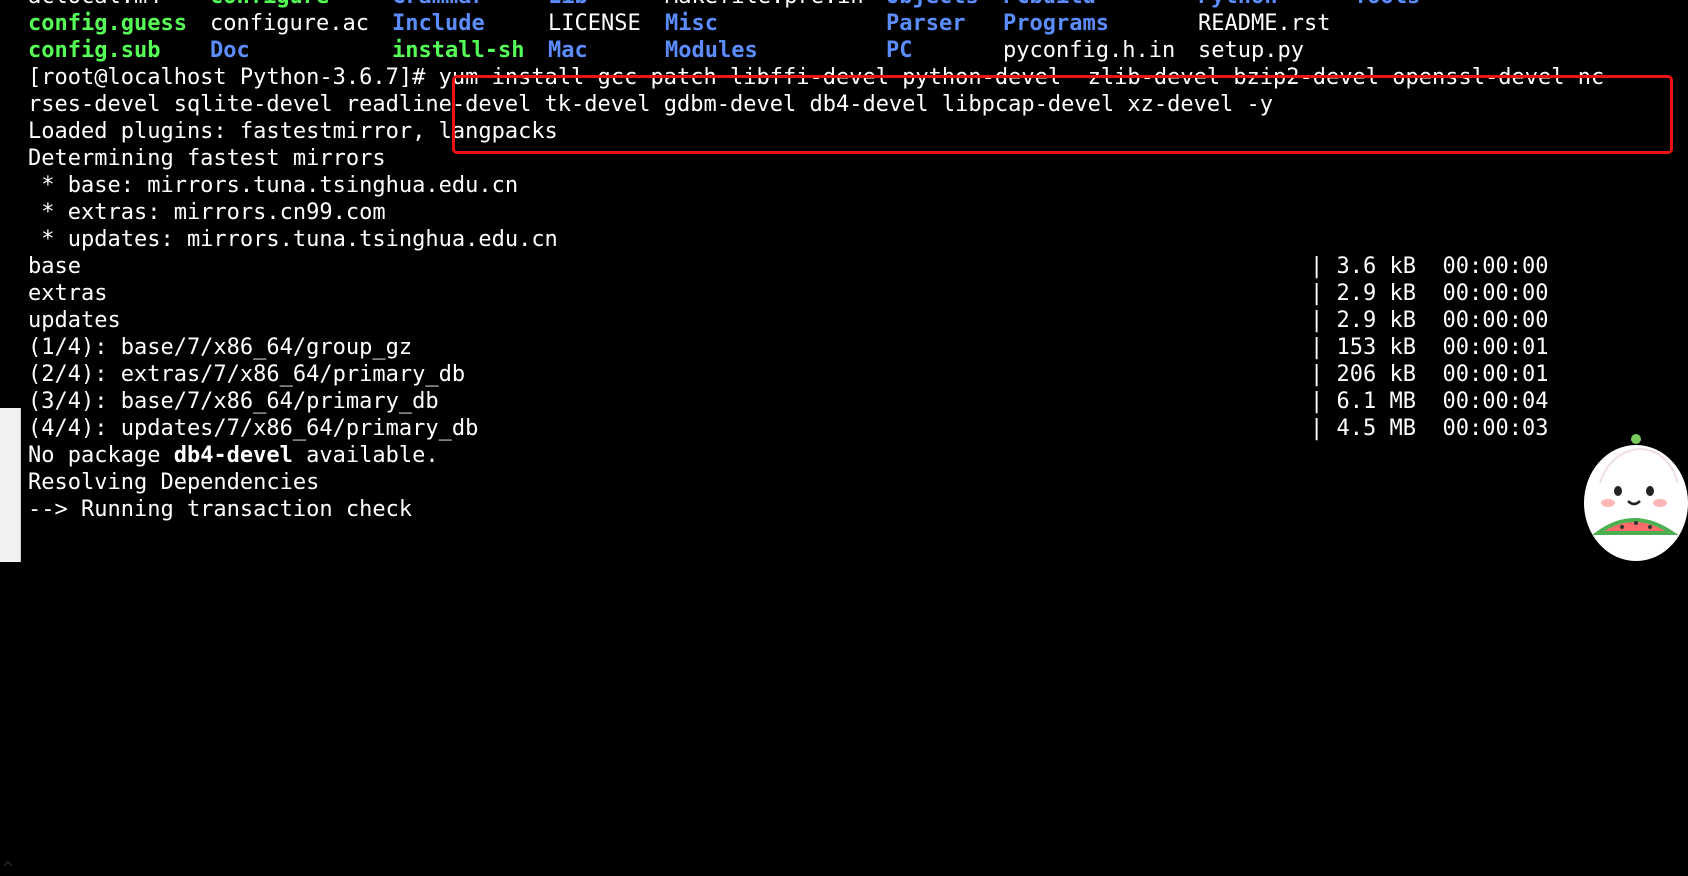 The height and width of the screenshot is (876, 1688). Describe the element at coordinates (1376, 401) in the screenshot. I see `download-size: 6.1 MB` at that location.